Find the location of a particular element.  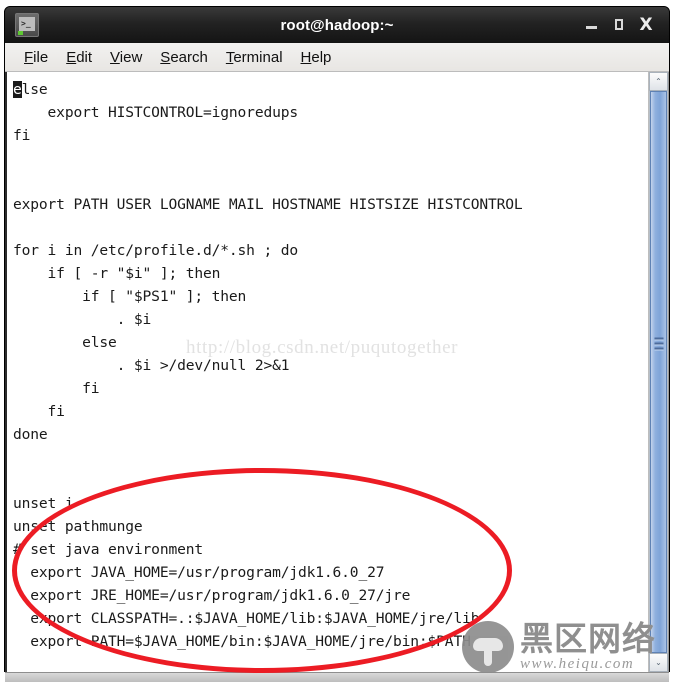

terminal-cursor: e is located at coordinates (17, 89).